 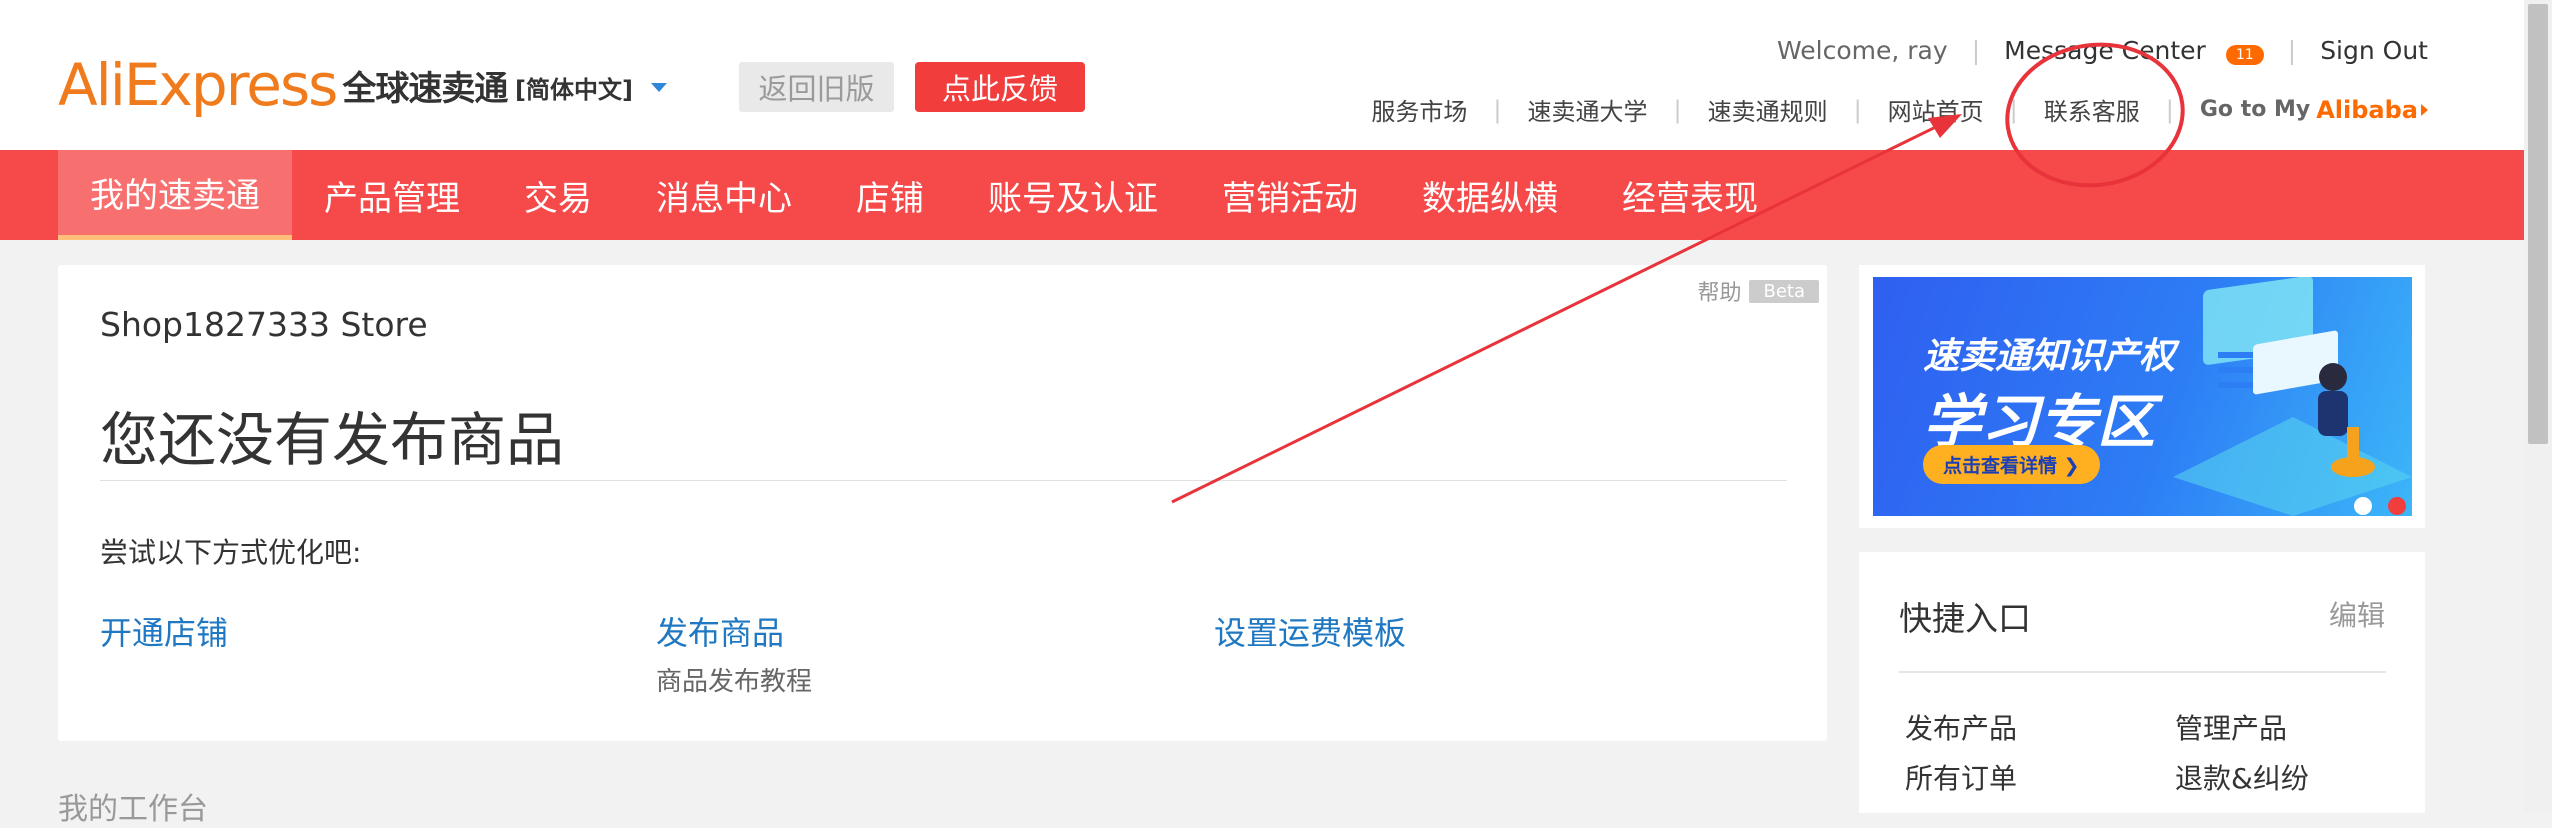 I want to click on aliexpress-logo: AliExpress 全球速卖通, so click(x=283, y=85).